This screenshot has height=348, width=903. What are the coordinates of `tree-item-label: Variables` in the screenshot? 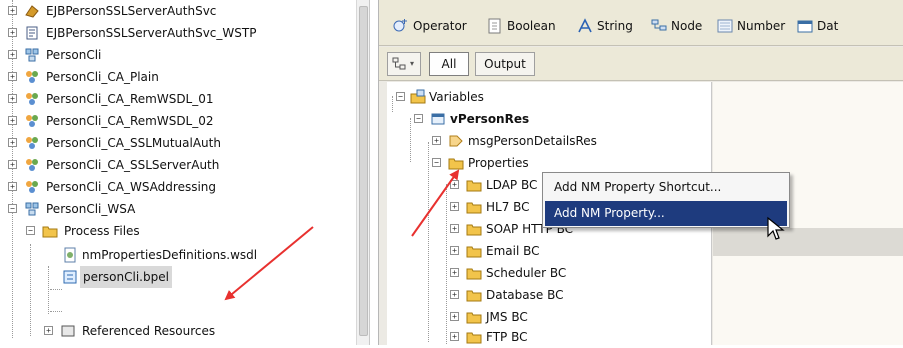 It's located at (456, 97).